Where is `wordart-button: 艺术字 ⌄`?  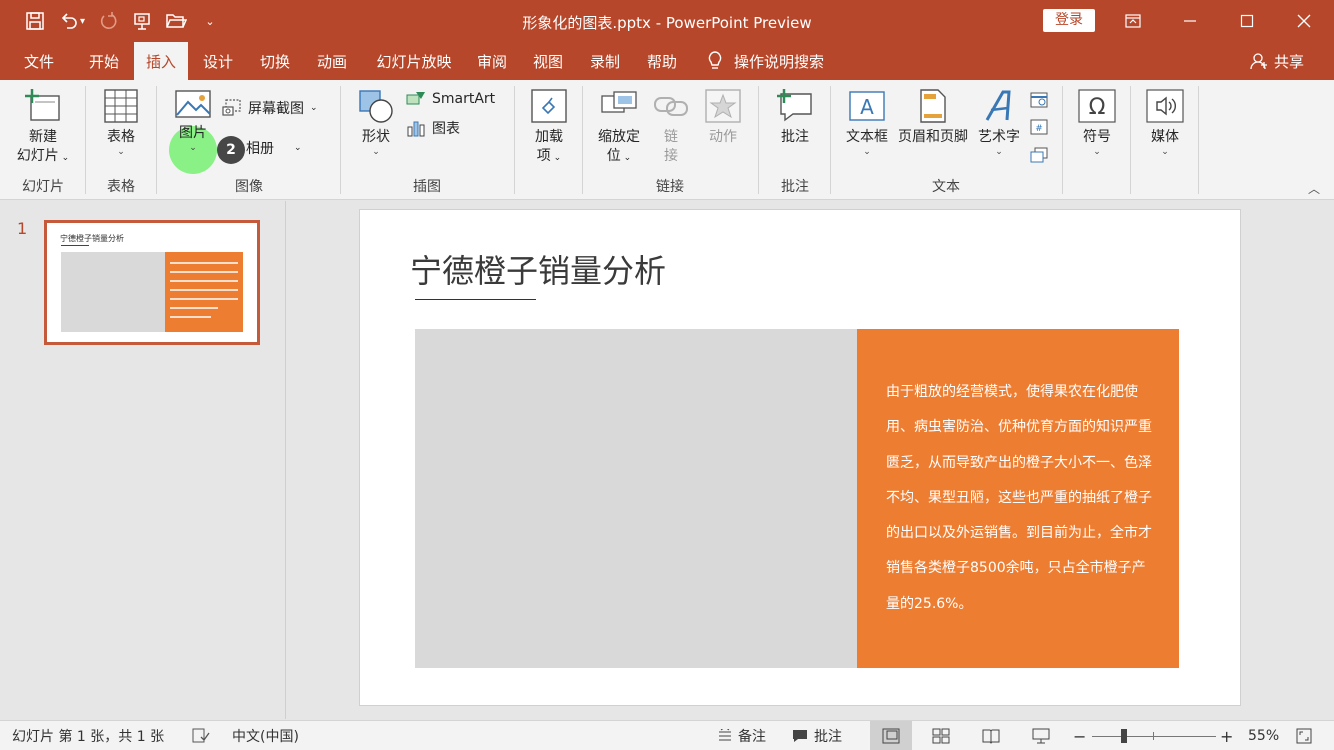 wordart-button: 艺术字 ⌄ is located at coordinates (999, 122).